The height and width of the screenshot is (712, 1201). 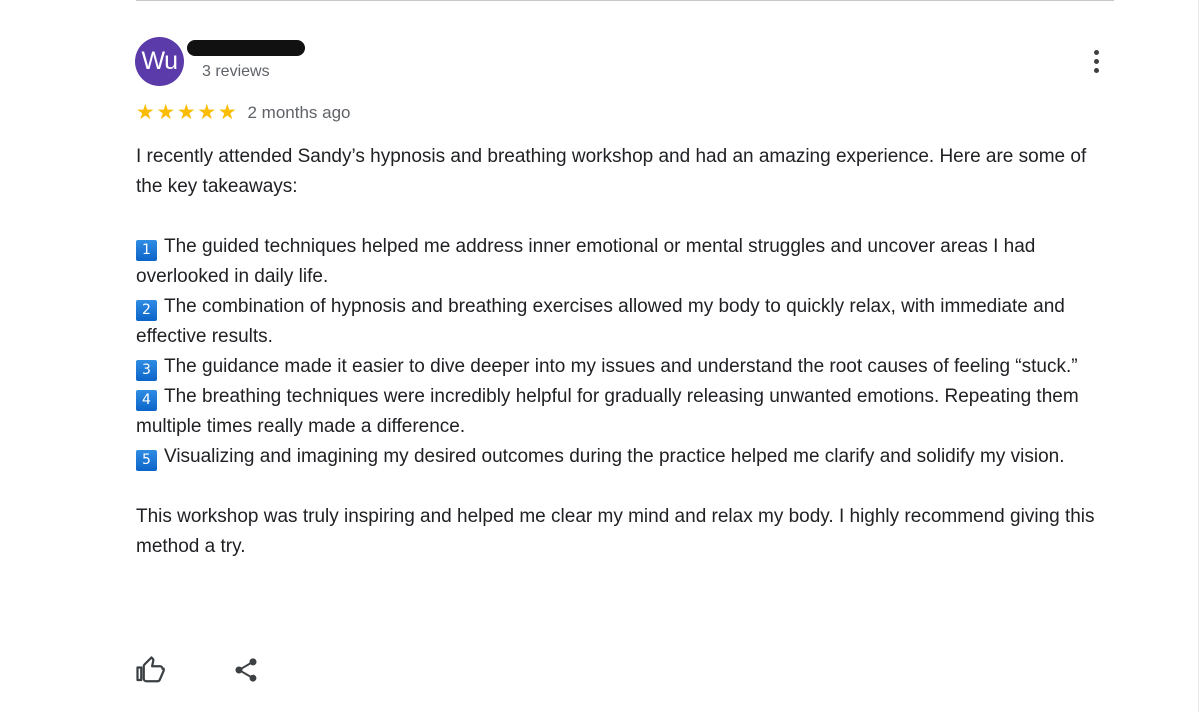 I want to click on share-button, so click(x=246, y=670).